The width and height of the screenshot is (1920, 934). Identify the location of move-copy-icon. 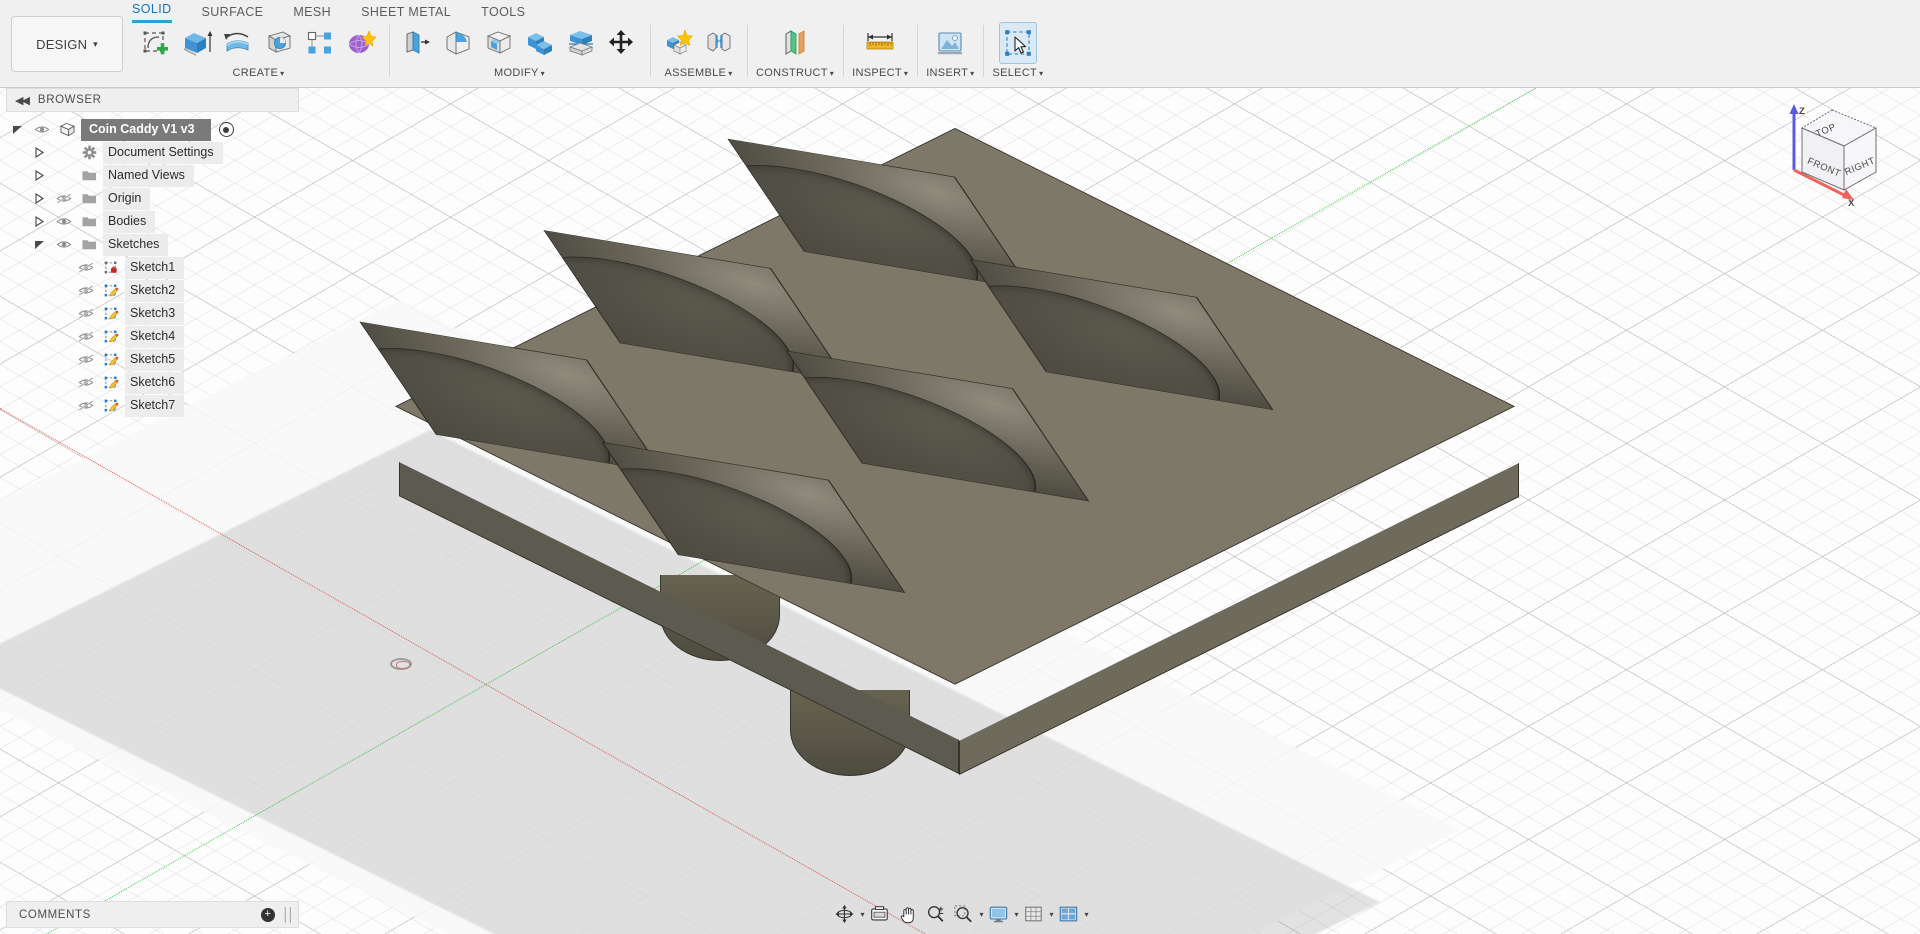
(622, 43).